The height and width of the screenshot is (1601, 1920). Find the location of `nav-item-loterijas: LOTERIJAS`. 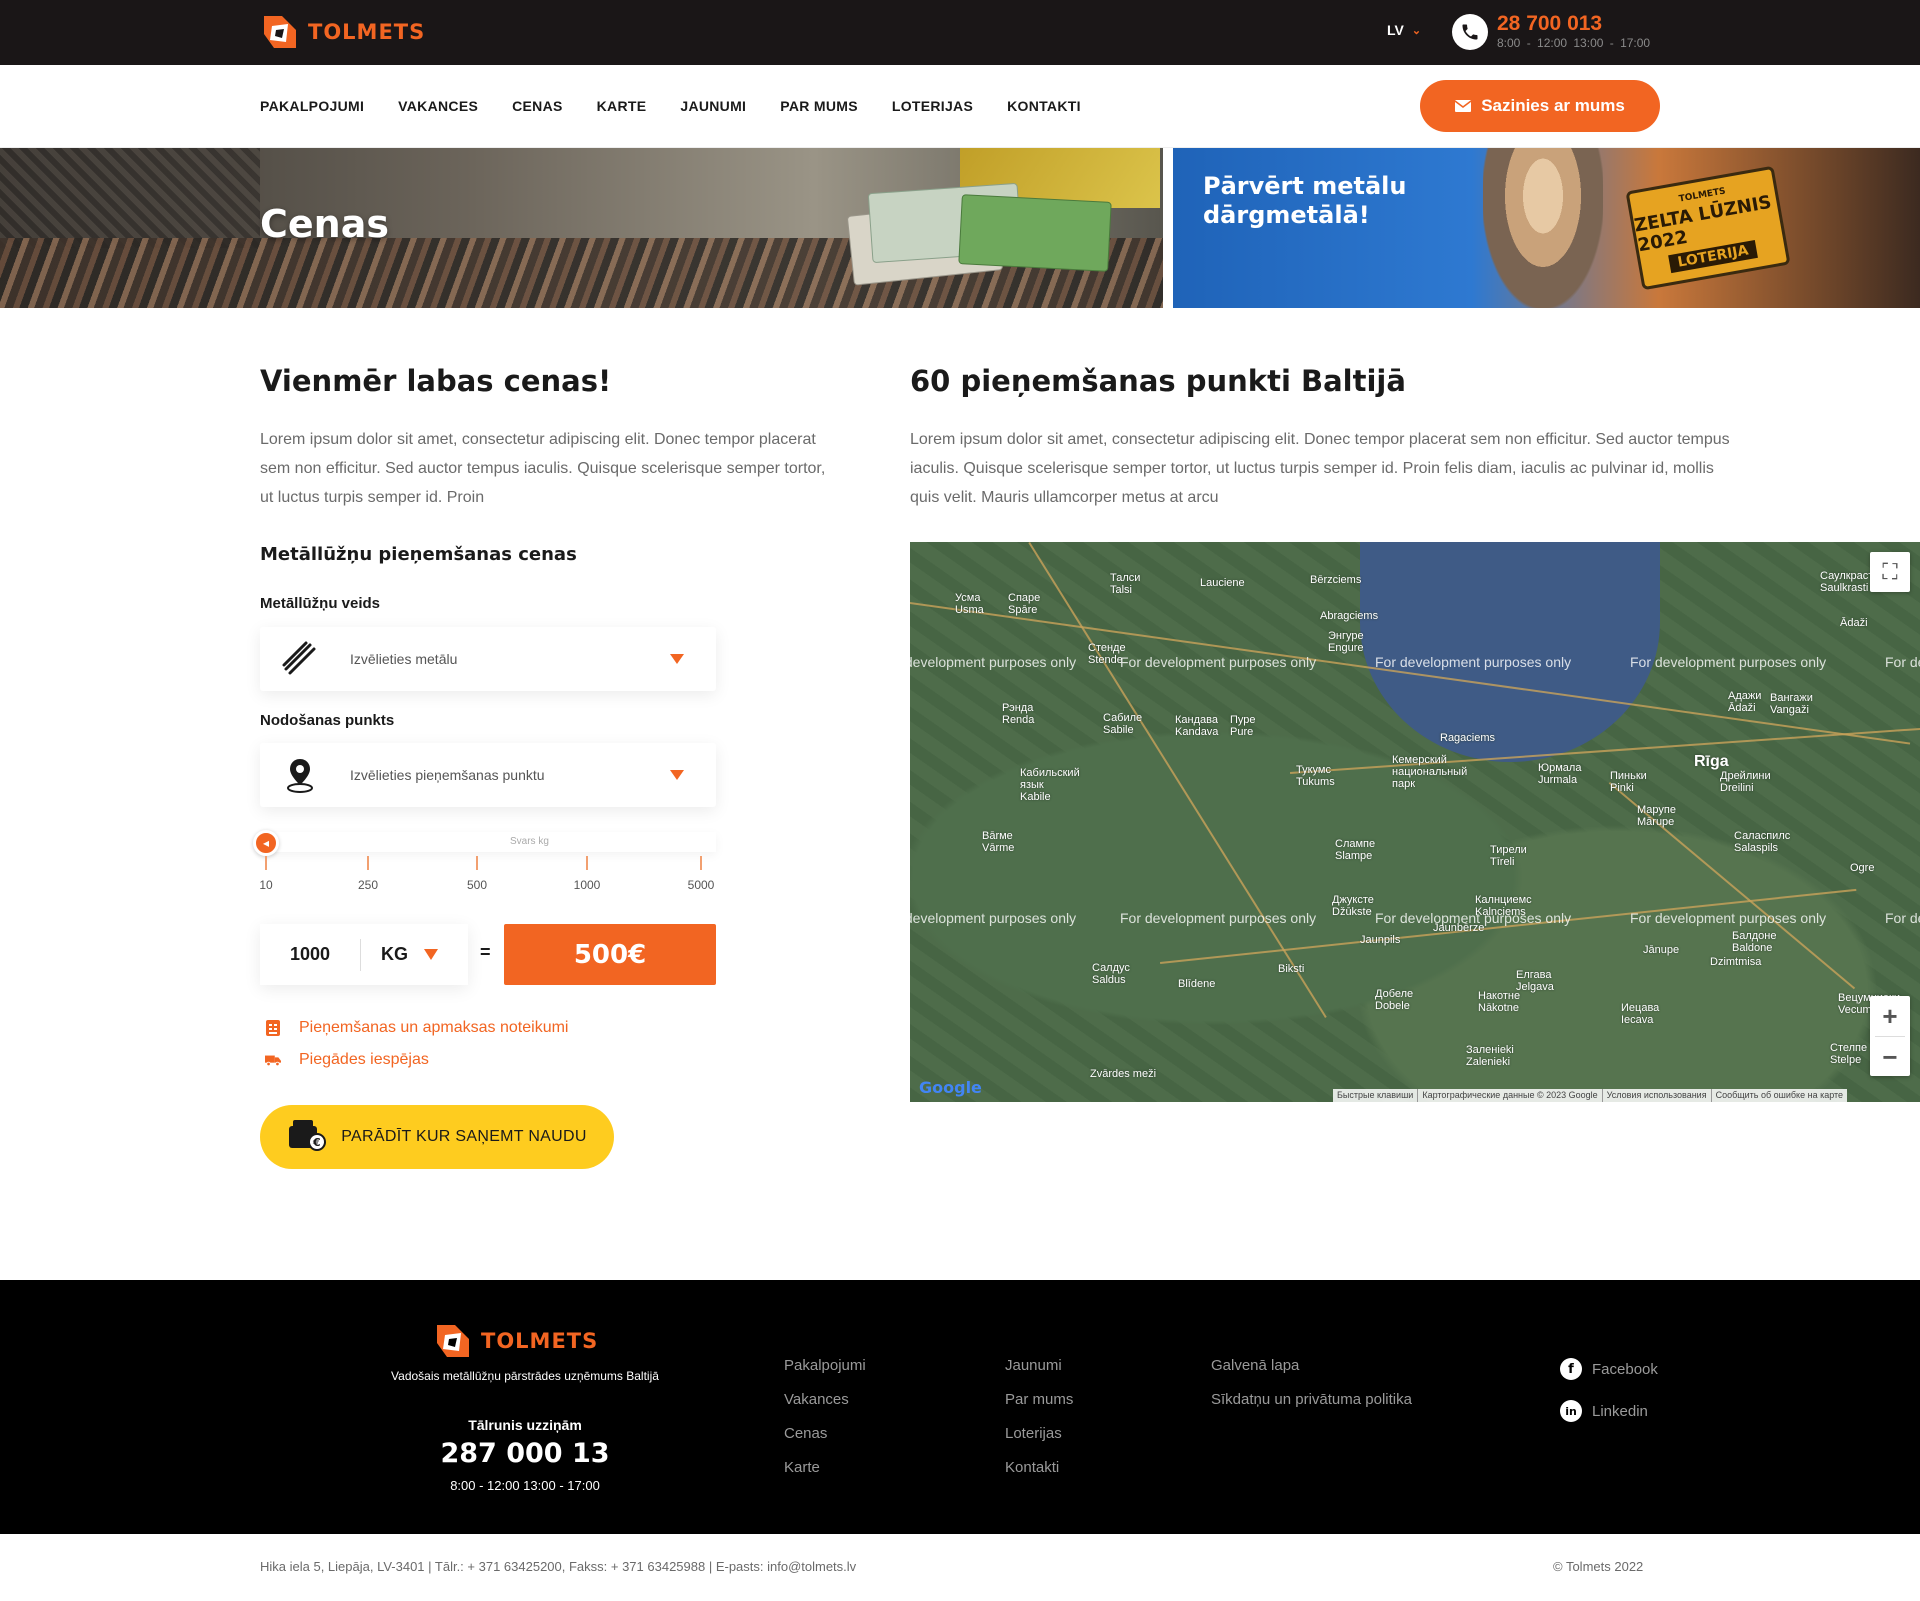

nav-item-loterijas: LOTERIJAS is located at coordinates (932, 106).